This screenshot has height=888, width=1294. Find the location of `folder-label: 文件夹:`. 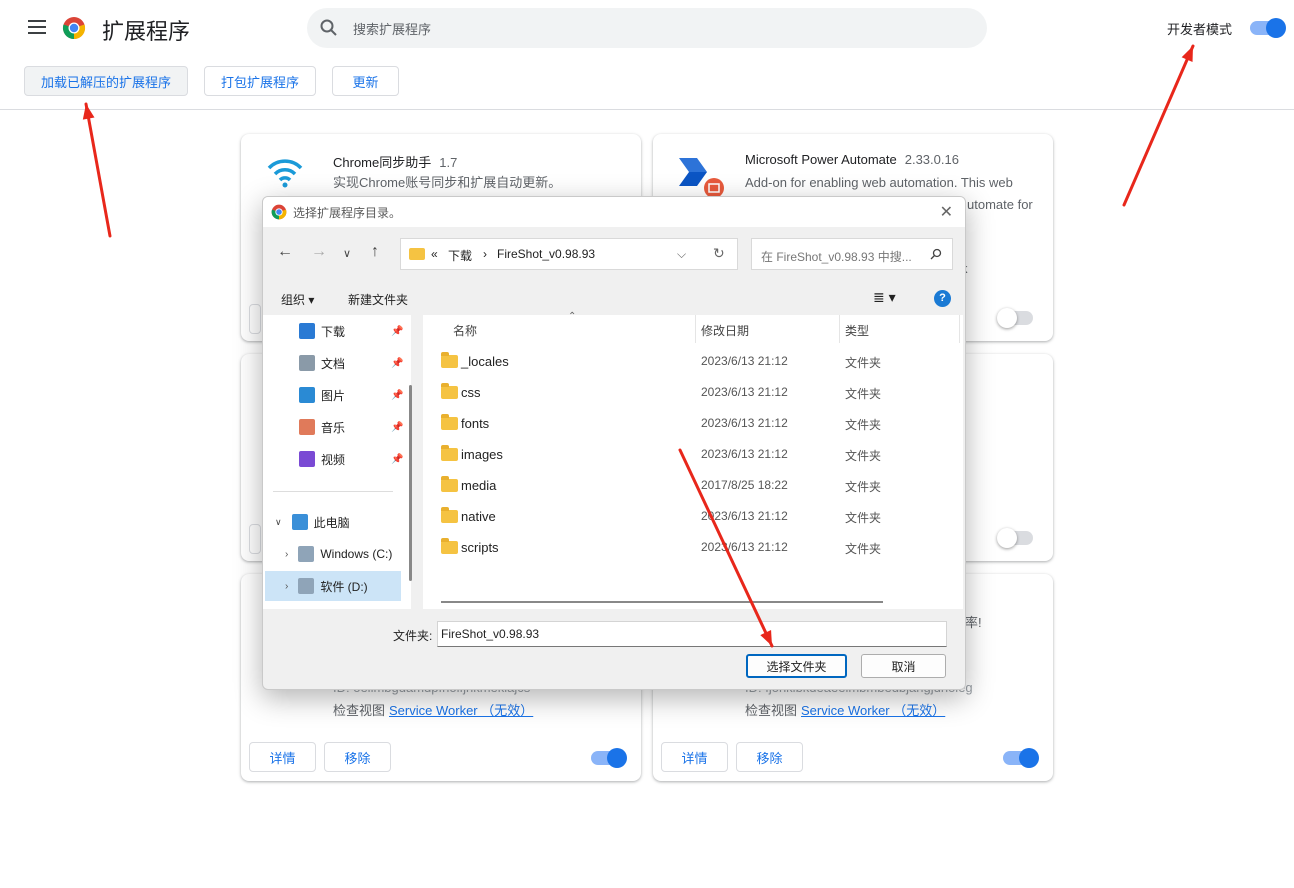

folder-label: 文件夹: is located at coordinates (413, 636).